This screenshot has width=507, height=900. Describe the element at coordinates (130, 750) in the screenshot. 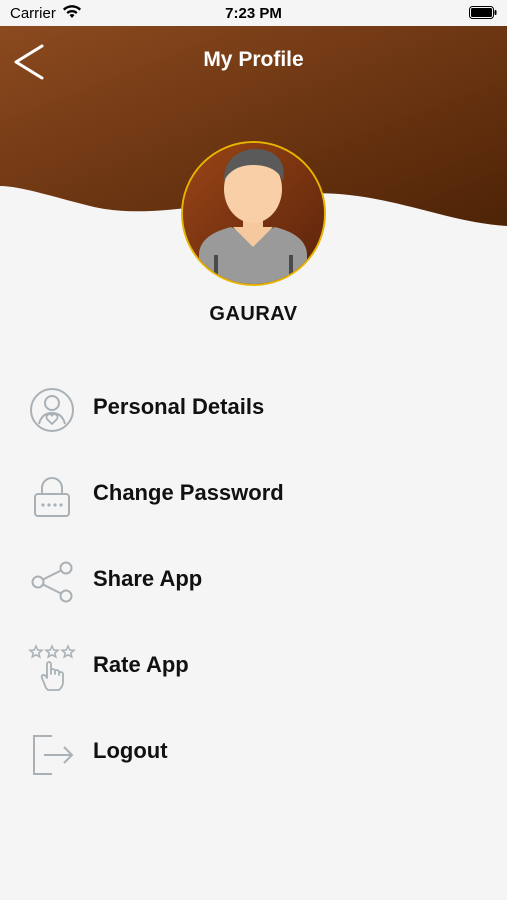

I see `menu-item-label: Logout` at that location.